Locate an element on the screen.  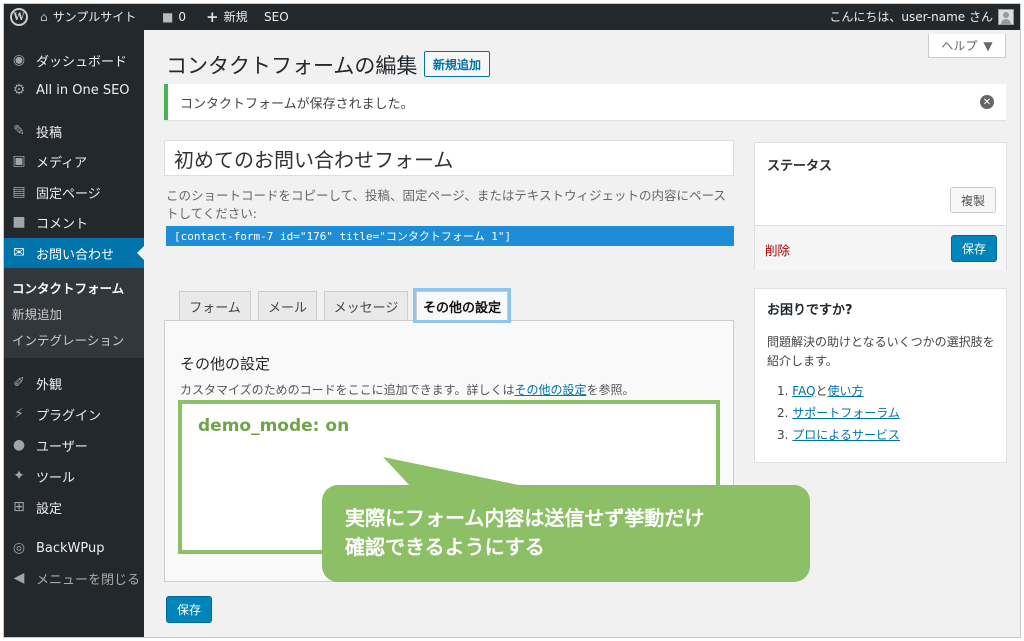
sidebar-item-all-in-one-seo: ⚙ All in One SEO is located at coordinates (74, 90).